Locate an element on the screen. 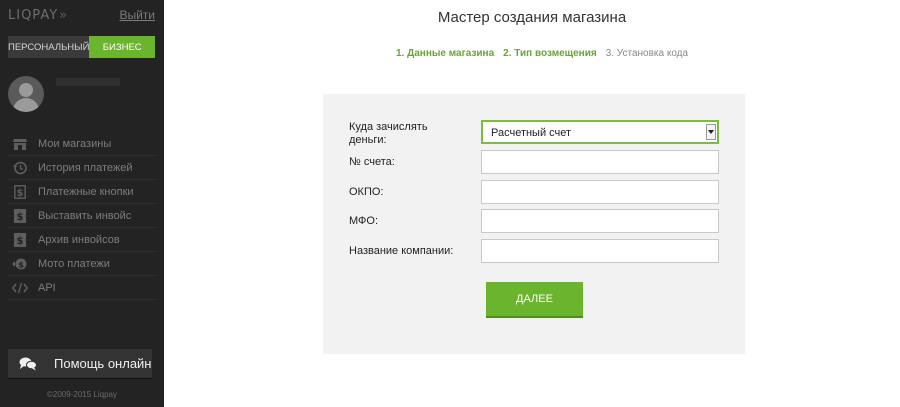  sidebar-item-label: Платежные кнопки is located at coordinates (86, 191).